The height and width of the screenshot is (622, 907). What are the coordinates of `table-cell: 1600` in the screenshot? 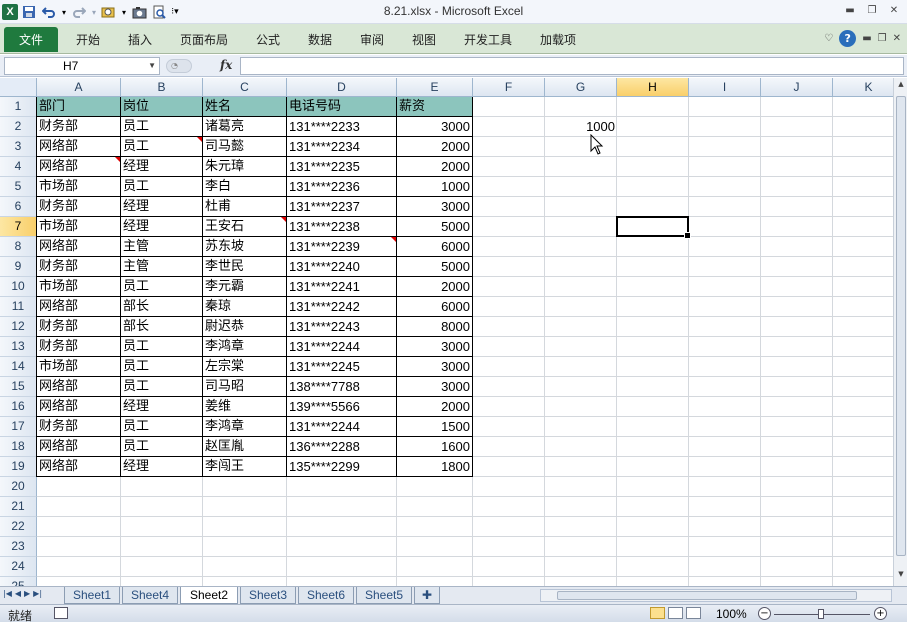 It's located at (435, 447).